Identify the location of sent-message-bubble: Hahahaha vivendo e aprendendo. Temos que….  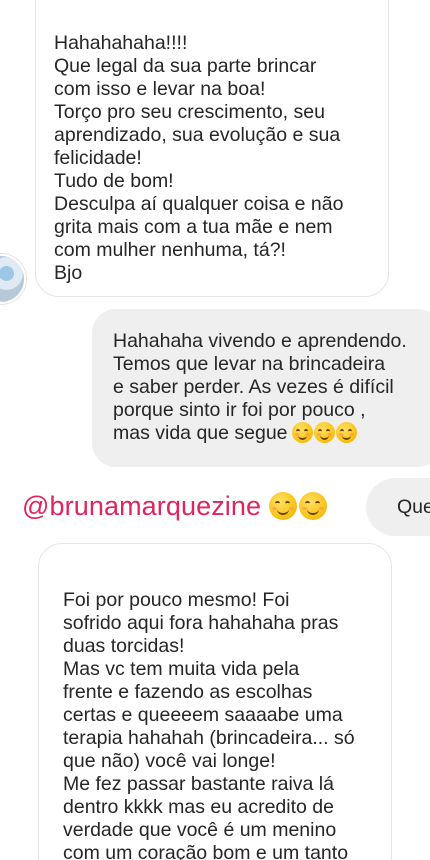
(261, 388).